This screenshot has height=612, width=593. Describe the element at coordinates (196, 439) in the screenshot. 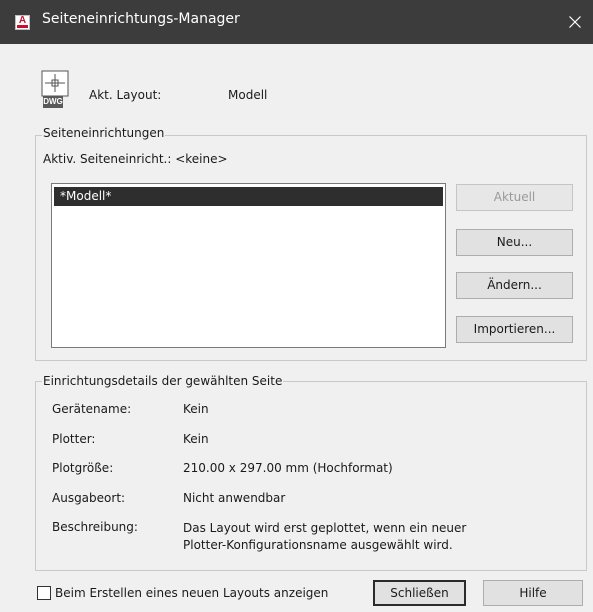

I see `plotter-value: Kein` at that location.